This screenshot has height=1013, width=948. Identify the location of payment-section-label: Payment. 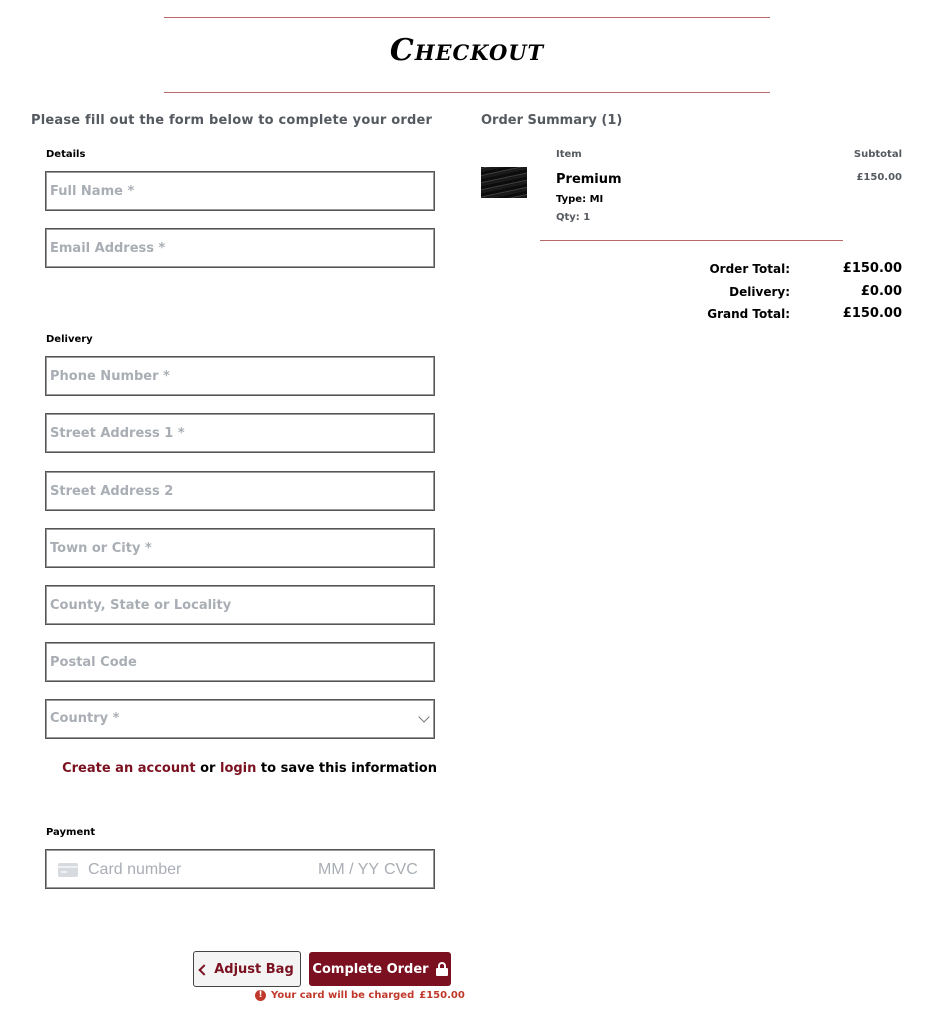
(71, 832).